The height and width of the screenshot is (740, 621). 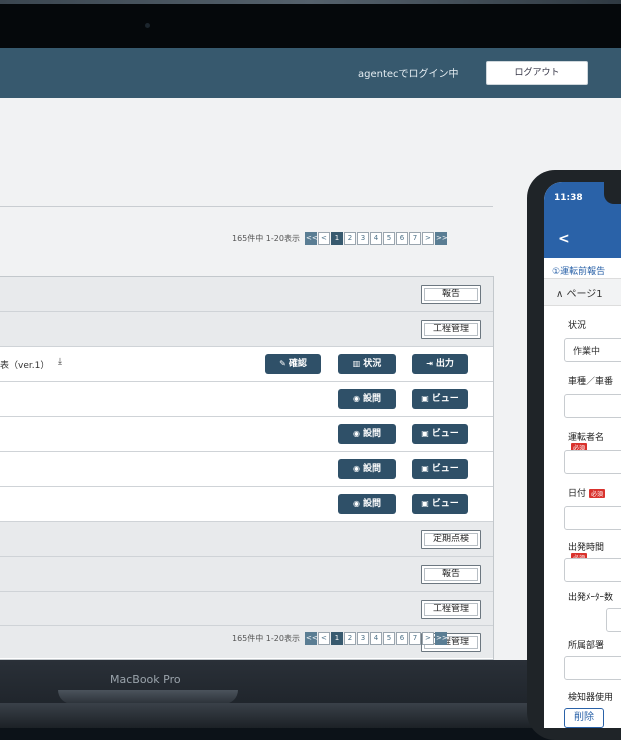 What do you see at coordinates (445, 399) in the screenshot?
I see `view-label: ビュー` at bounding box center [445, 399].